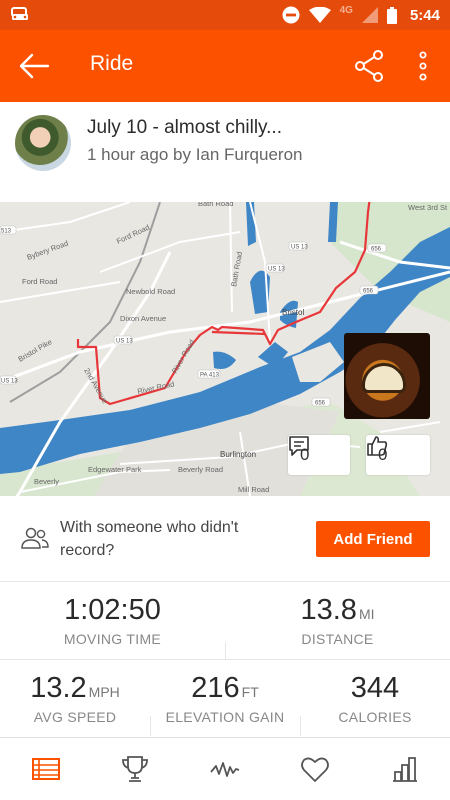  What do you see at coordinates (43, 143) in the screenshot?
I see `athlete-avatar` at bounding box center [43, 143].